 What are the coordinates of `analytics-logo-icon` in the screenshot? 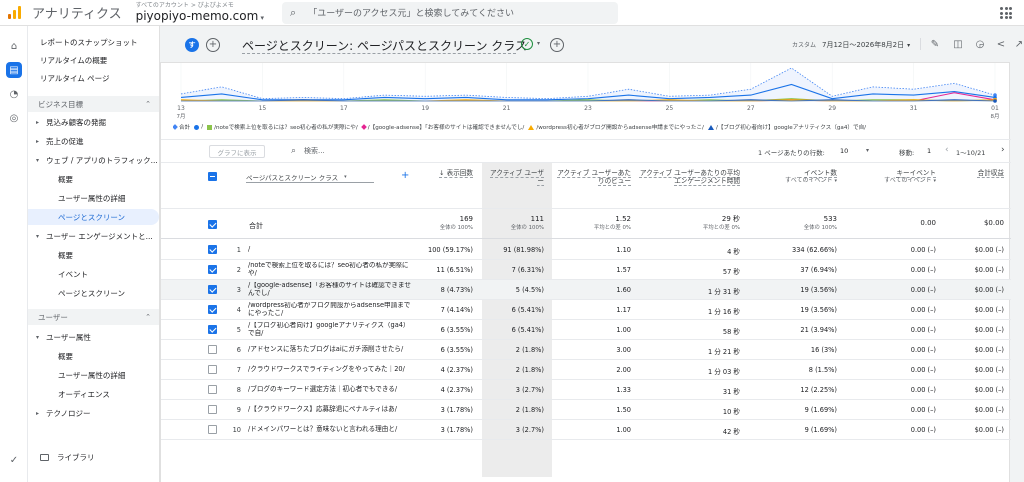 It's located at (15, 13).